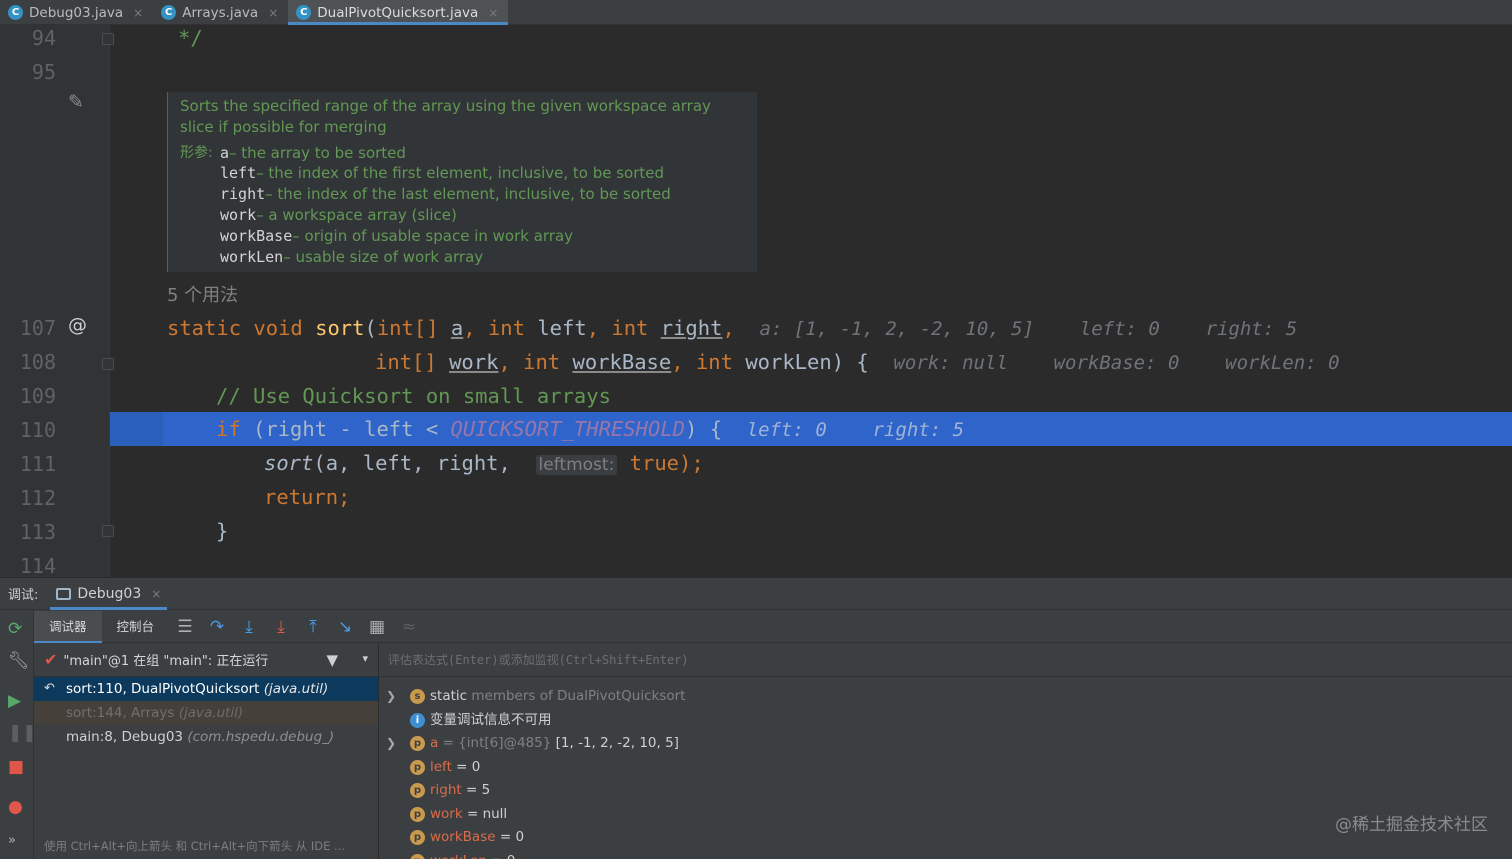  Describe the element at coordinates (19, 661) in the screenshot. I see `wrench-icon: 🔧︎` at that location.